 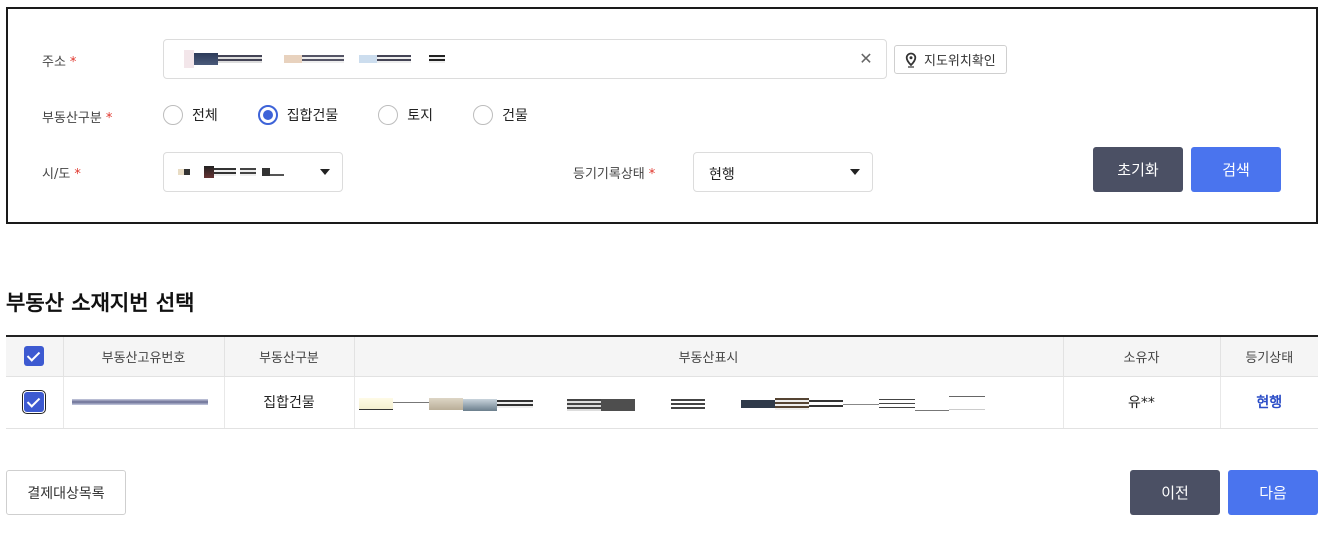 I want to click on property-type-label: 부동산구분 *, so click(x=77, y=118).